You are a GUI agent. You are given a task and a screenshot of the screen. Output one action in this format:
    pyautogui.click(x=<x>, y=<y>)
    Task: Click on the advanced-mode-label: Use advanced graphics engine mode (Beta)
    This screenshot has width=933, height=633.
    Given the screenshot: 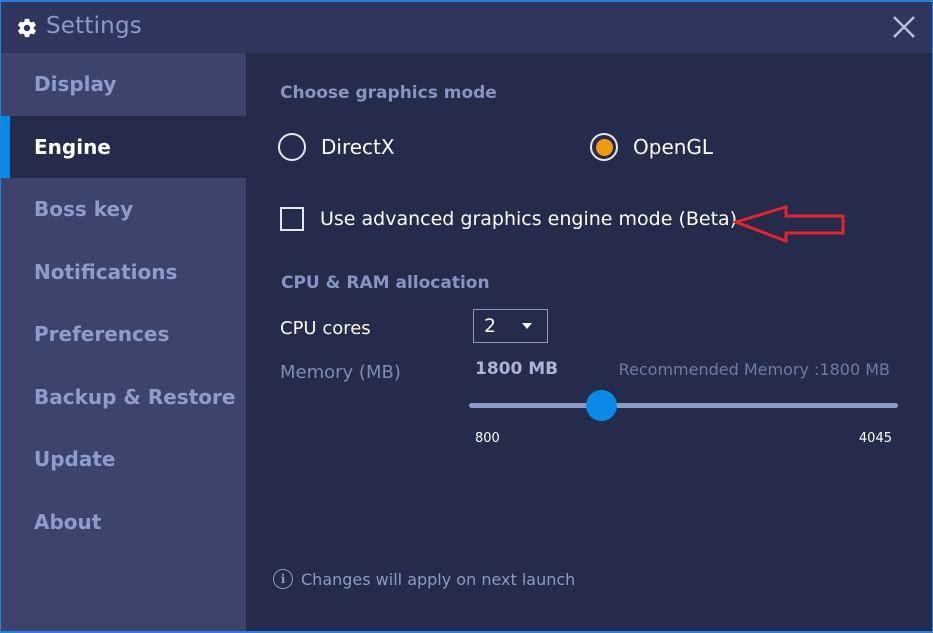 What is the action you would take?
    pyautogui.click(x=529, y=219)
    